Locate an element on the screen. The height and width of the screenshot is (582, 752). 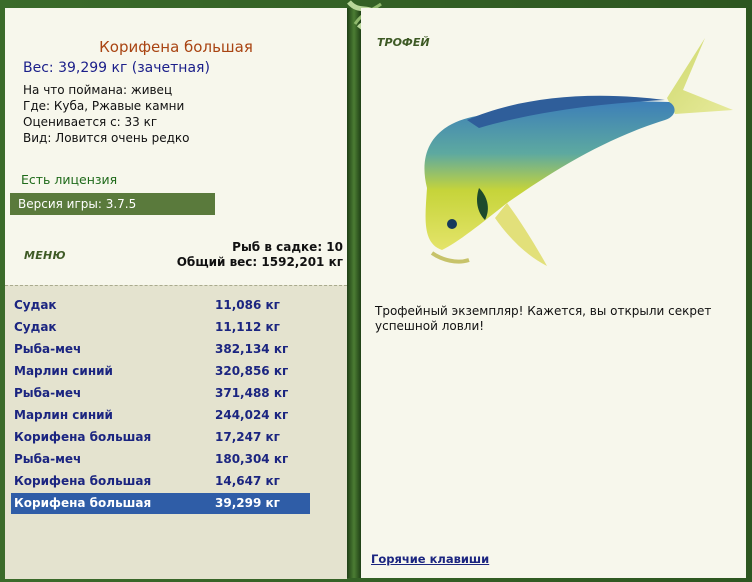
catch-row: Марлин синий 320,856 кг is located at coordinates (160, 371).